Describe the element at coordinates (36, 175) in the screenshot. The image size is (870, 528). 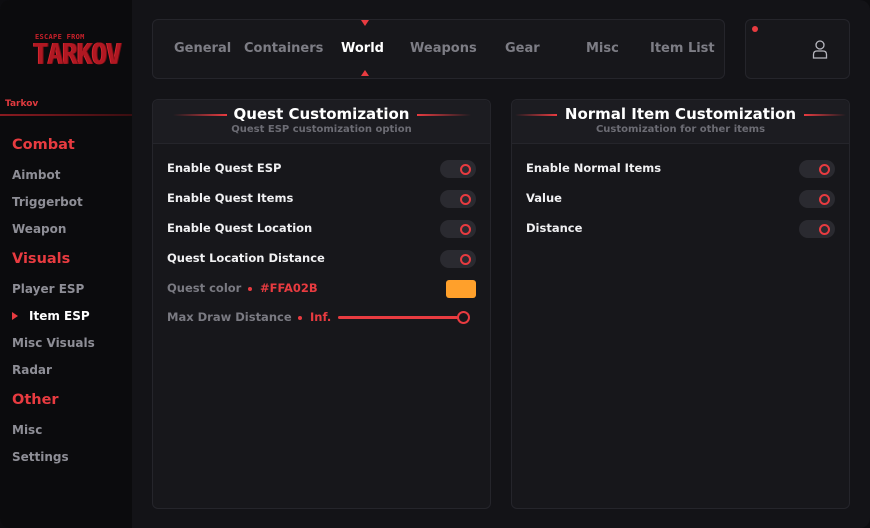
I see `sidebar-item-aimbot: Aimbot` at that location.